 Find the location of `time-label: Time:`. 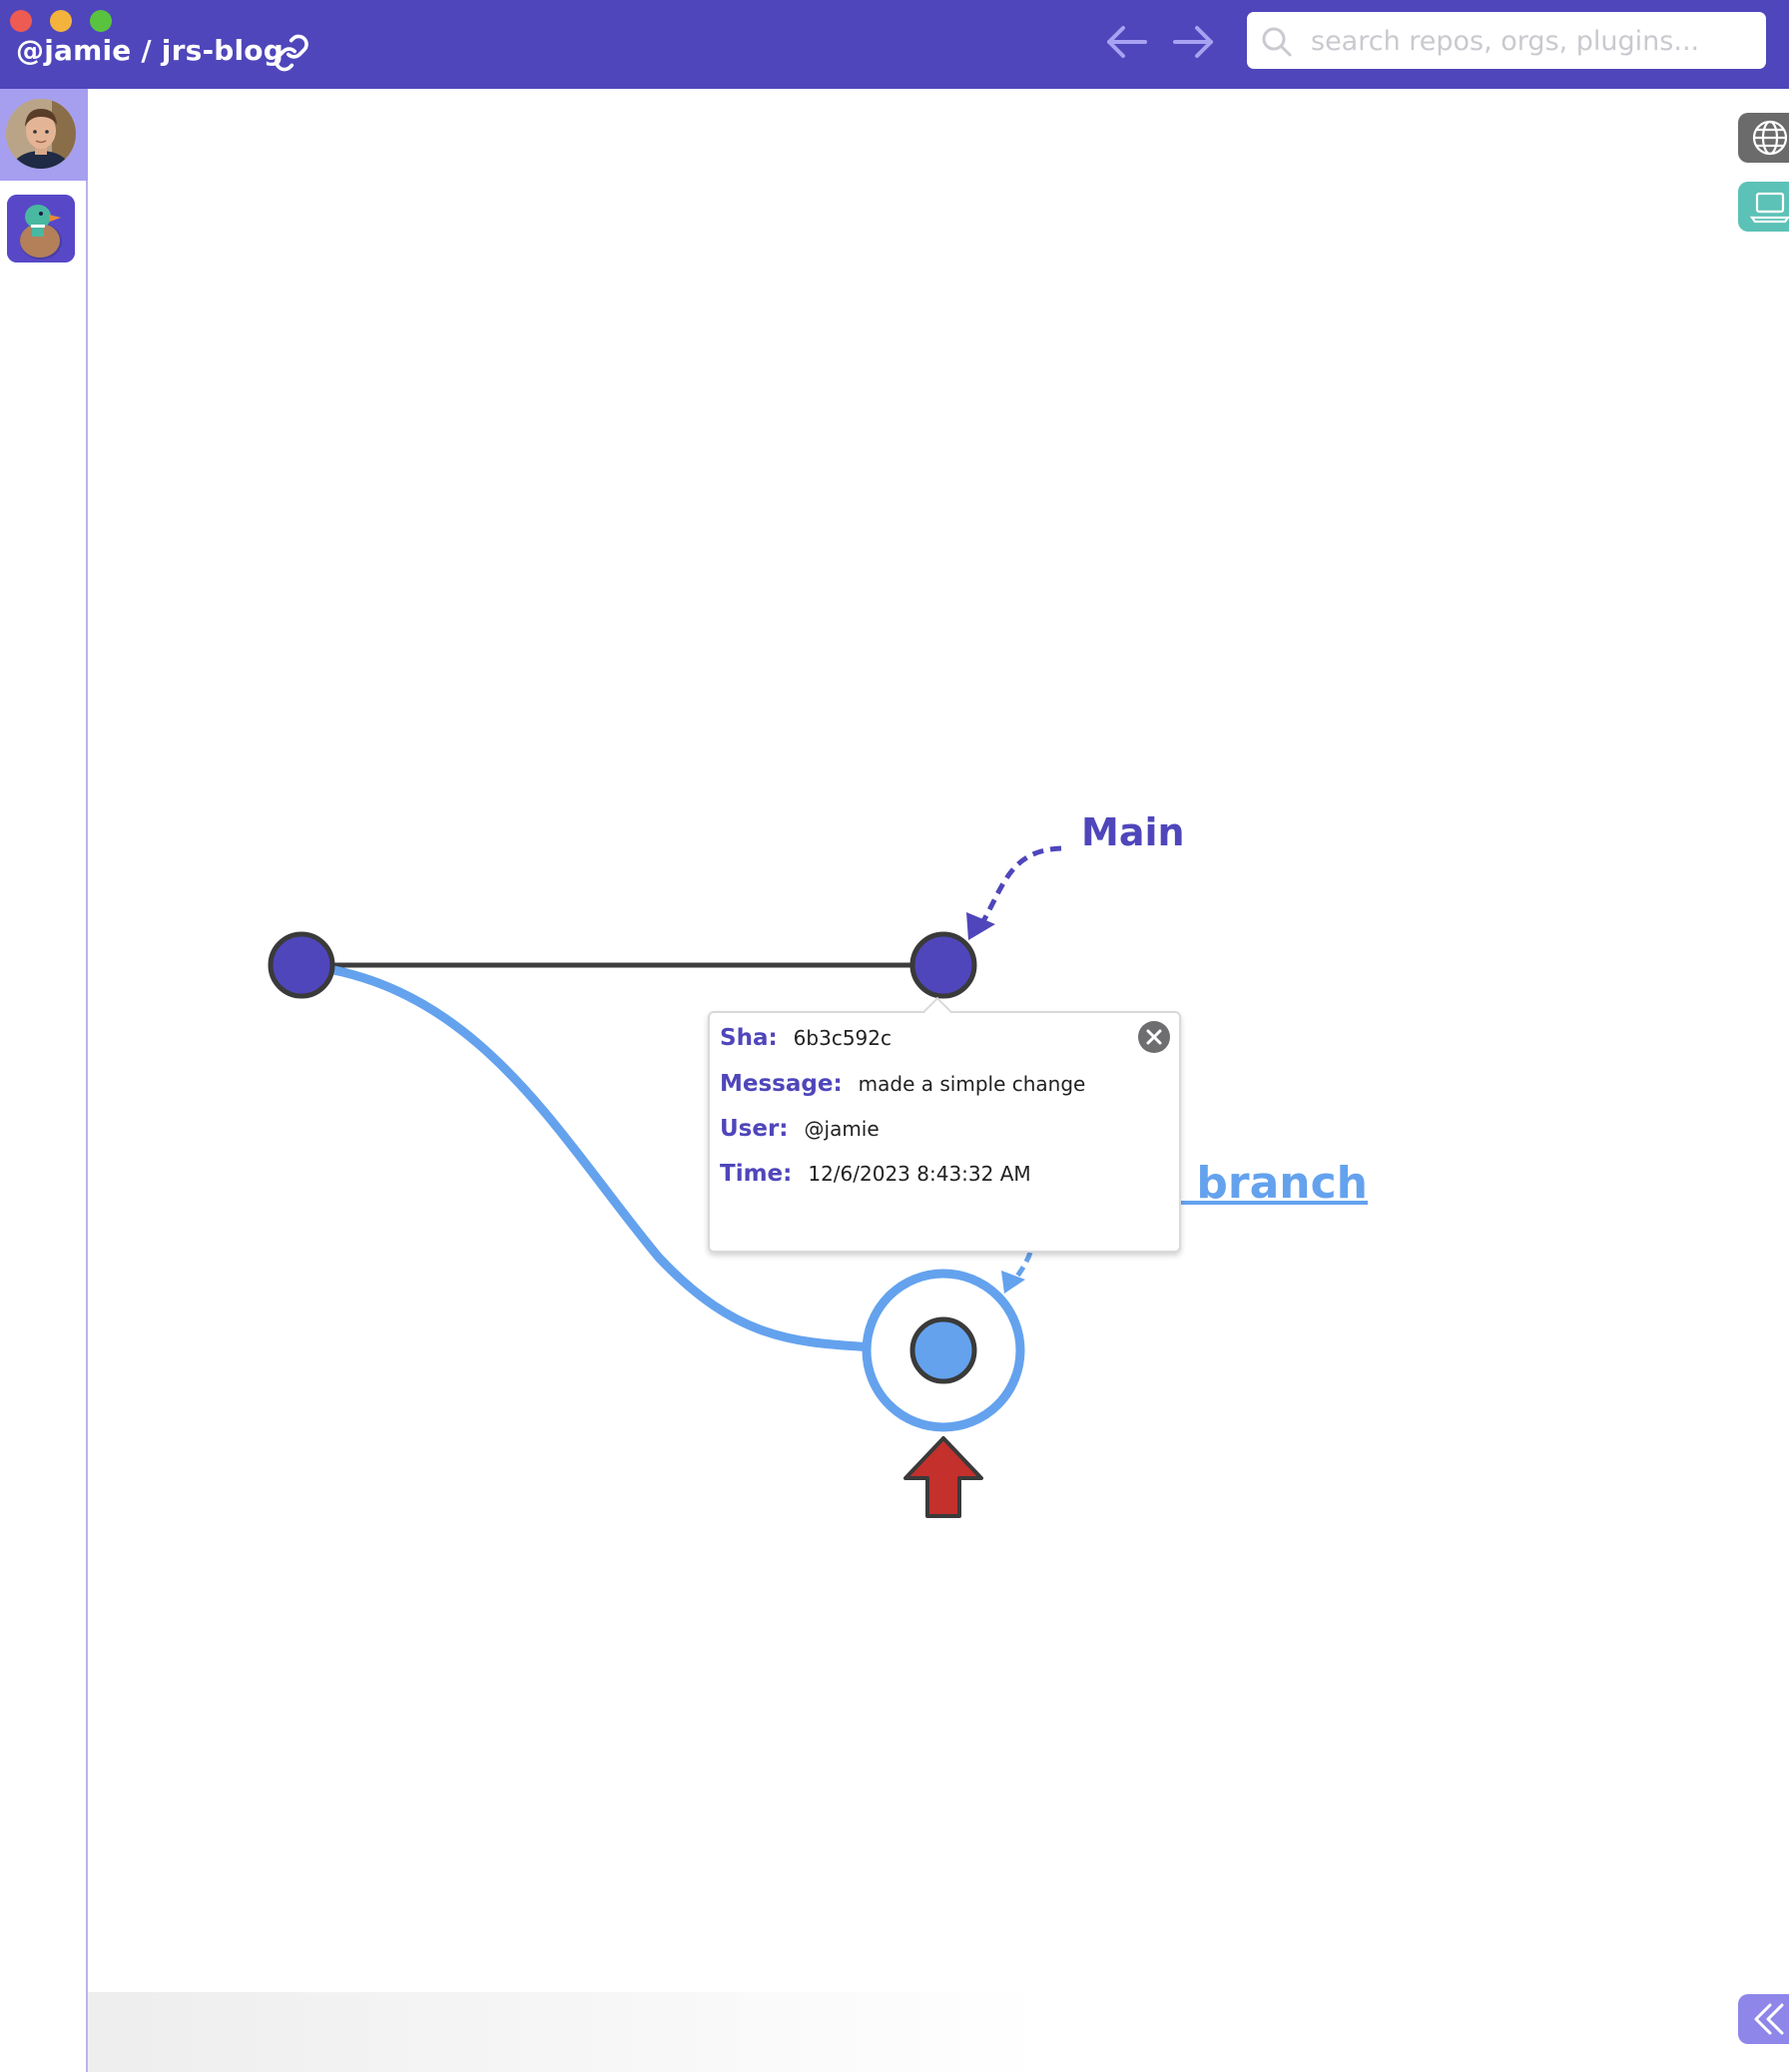

time-label: Time: is located at coordinates (756, 1174).